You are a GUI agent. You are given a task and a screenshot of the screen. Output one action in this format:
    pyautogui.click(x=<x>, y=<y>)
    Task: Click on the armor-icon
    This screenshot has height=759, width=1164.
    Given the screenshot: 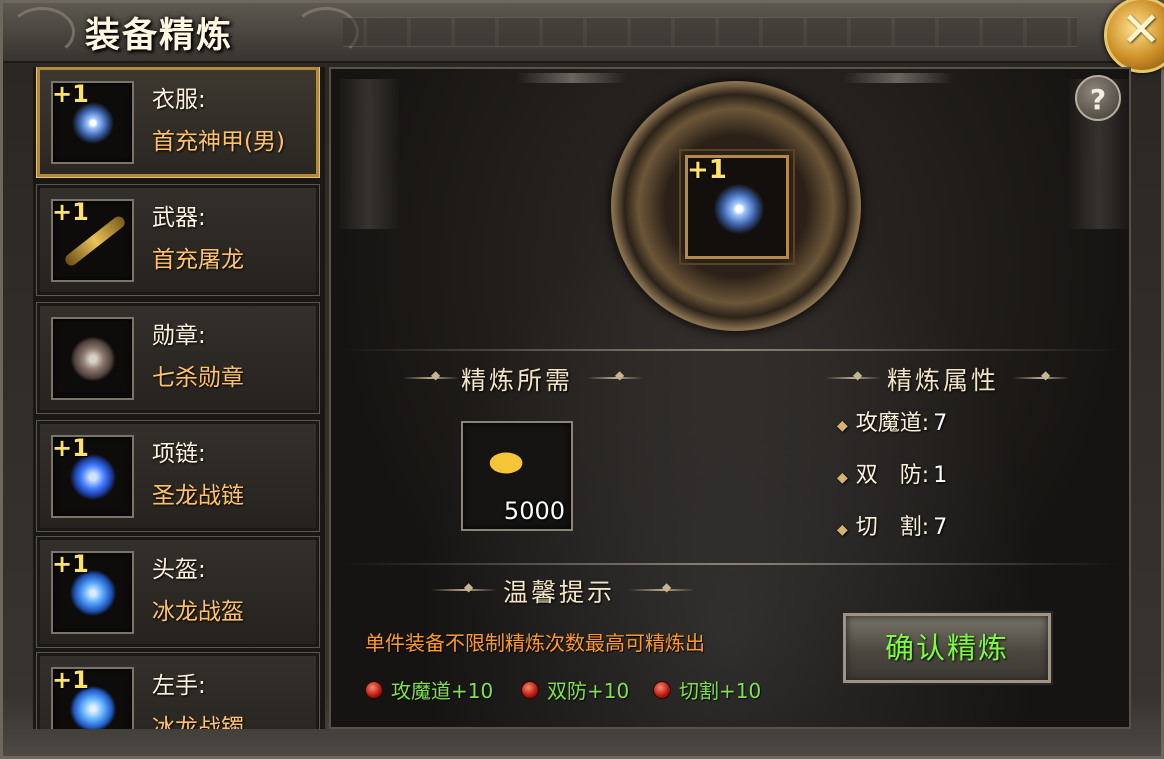 What is the action you would take?
    pyautogui.click(x=739, y=209)
    